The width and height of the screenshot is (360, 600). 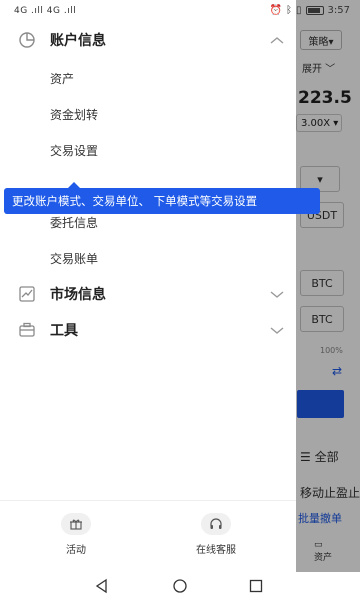 What do you see at coordinates (256, 586) in the screenshot?
I see `recents-icon` at bounding box center [256, 586].